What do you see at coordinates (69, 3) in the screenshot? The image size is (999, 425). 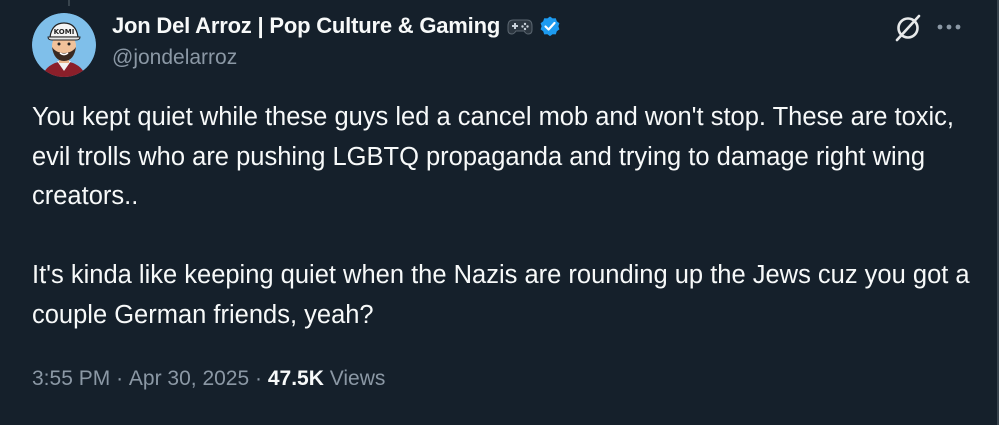 I see `thread-connector-line` at bounding box center [69, 3].